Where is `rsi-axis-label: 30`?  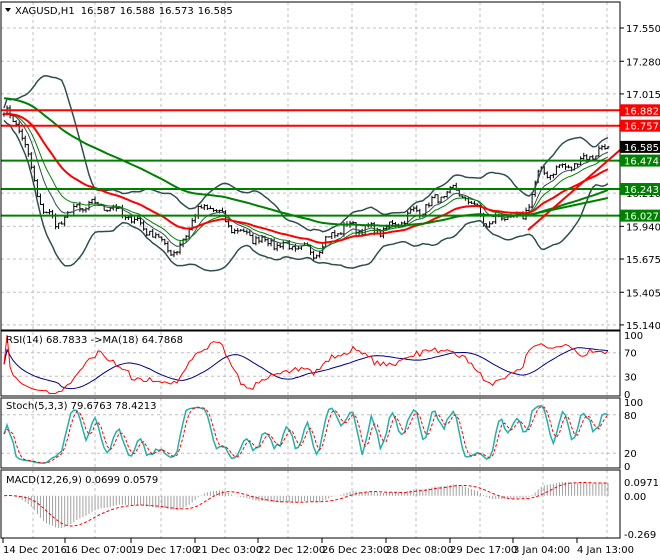
rsi-axis-label: 30 is located at coordinates (630, 377).